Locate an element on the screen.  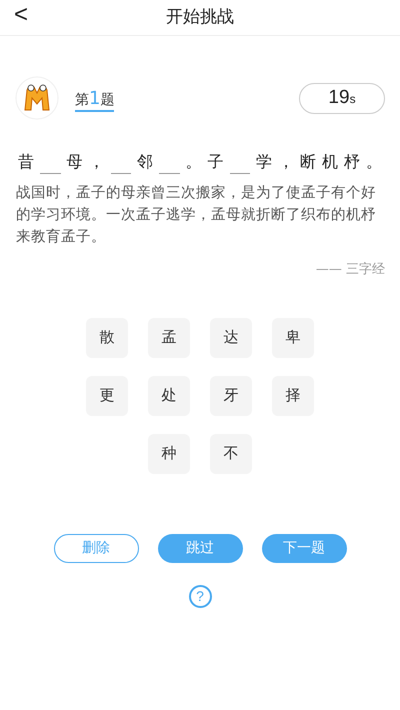
puzzle-character: 机 is located at coordinates (330, 162).